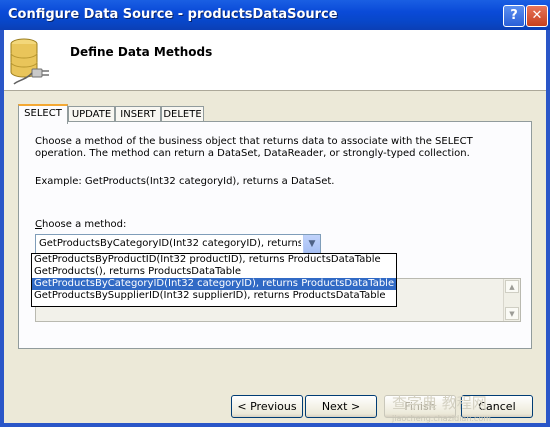  Describe the element at coordinates (442, 418) in the screenshot. I see `watermark-url: jiaocheng.chazidian.com` at that location.